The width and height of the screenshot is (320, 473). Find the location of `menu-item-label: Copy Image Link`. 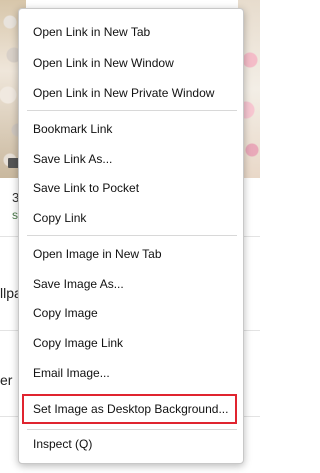

menu-item-label: Copy Image Link is located at coordinates (78, 343).